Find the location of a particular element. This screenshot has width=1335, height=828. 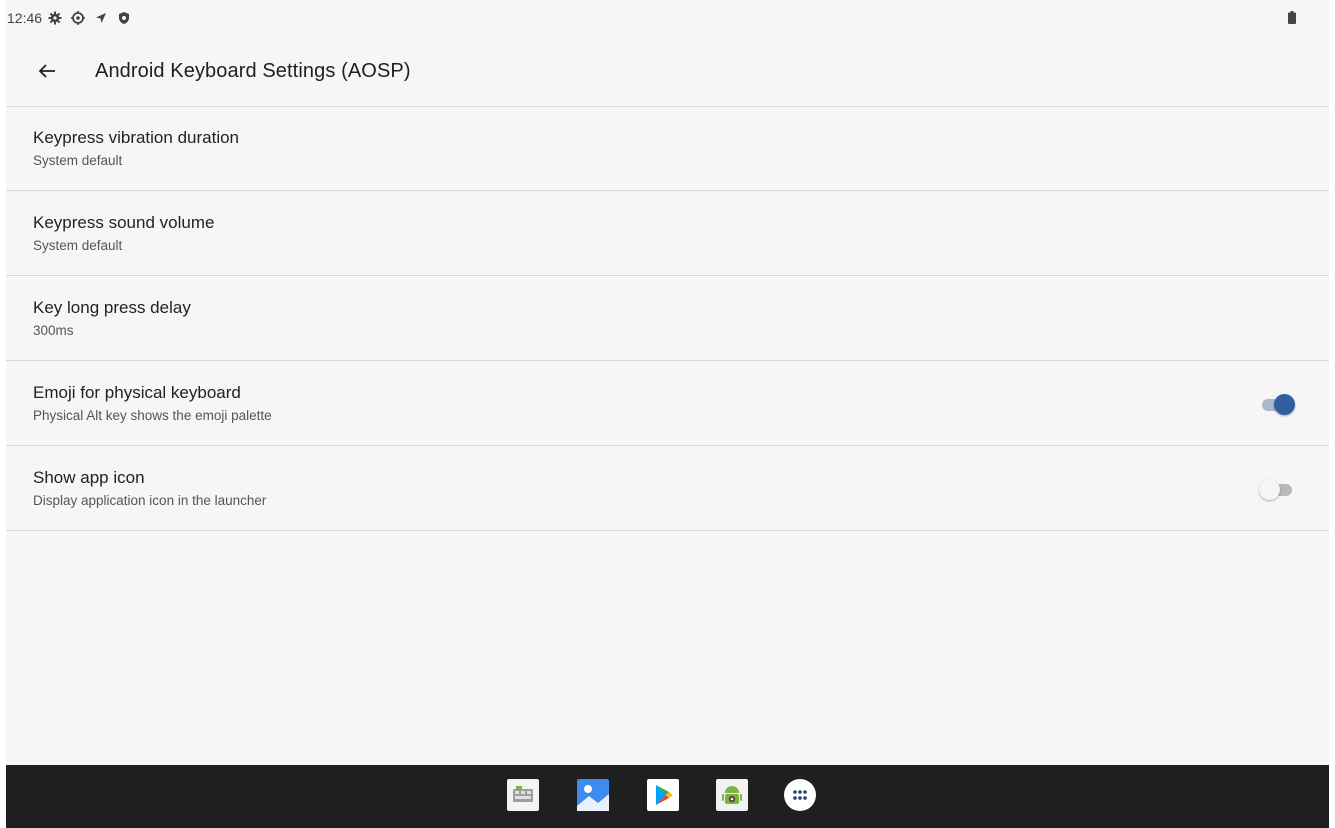

app-drawer-icon is located at coordinates (800, 795).